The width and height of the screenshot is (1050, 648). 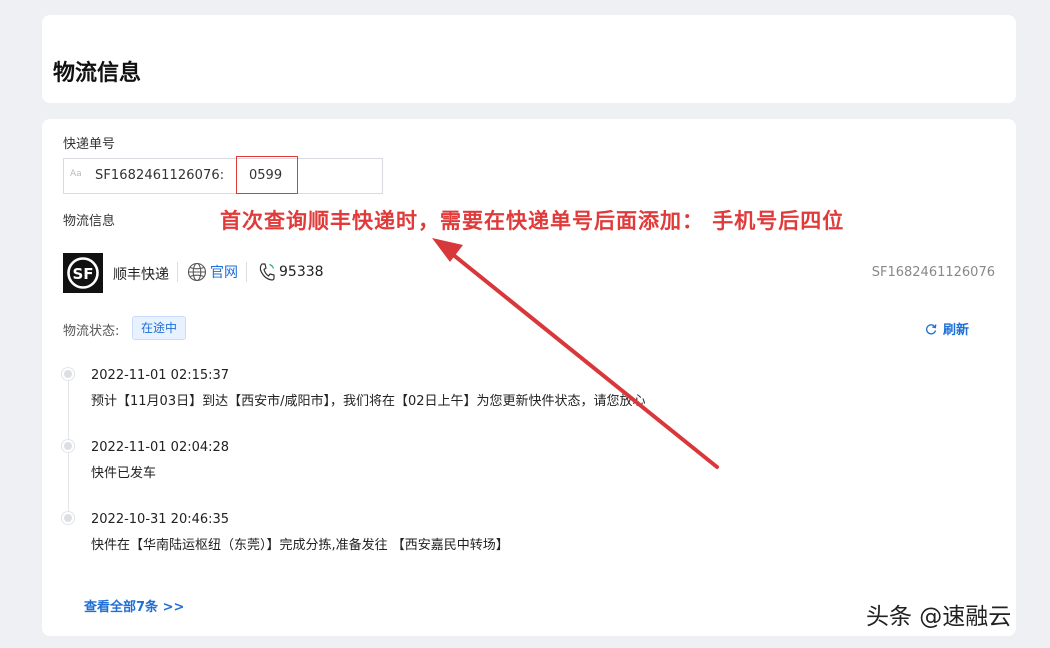 I want to click on event-time: 2022-10-31 20:46:35, so click(x=160, y=519).